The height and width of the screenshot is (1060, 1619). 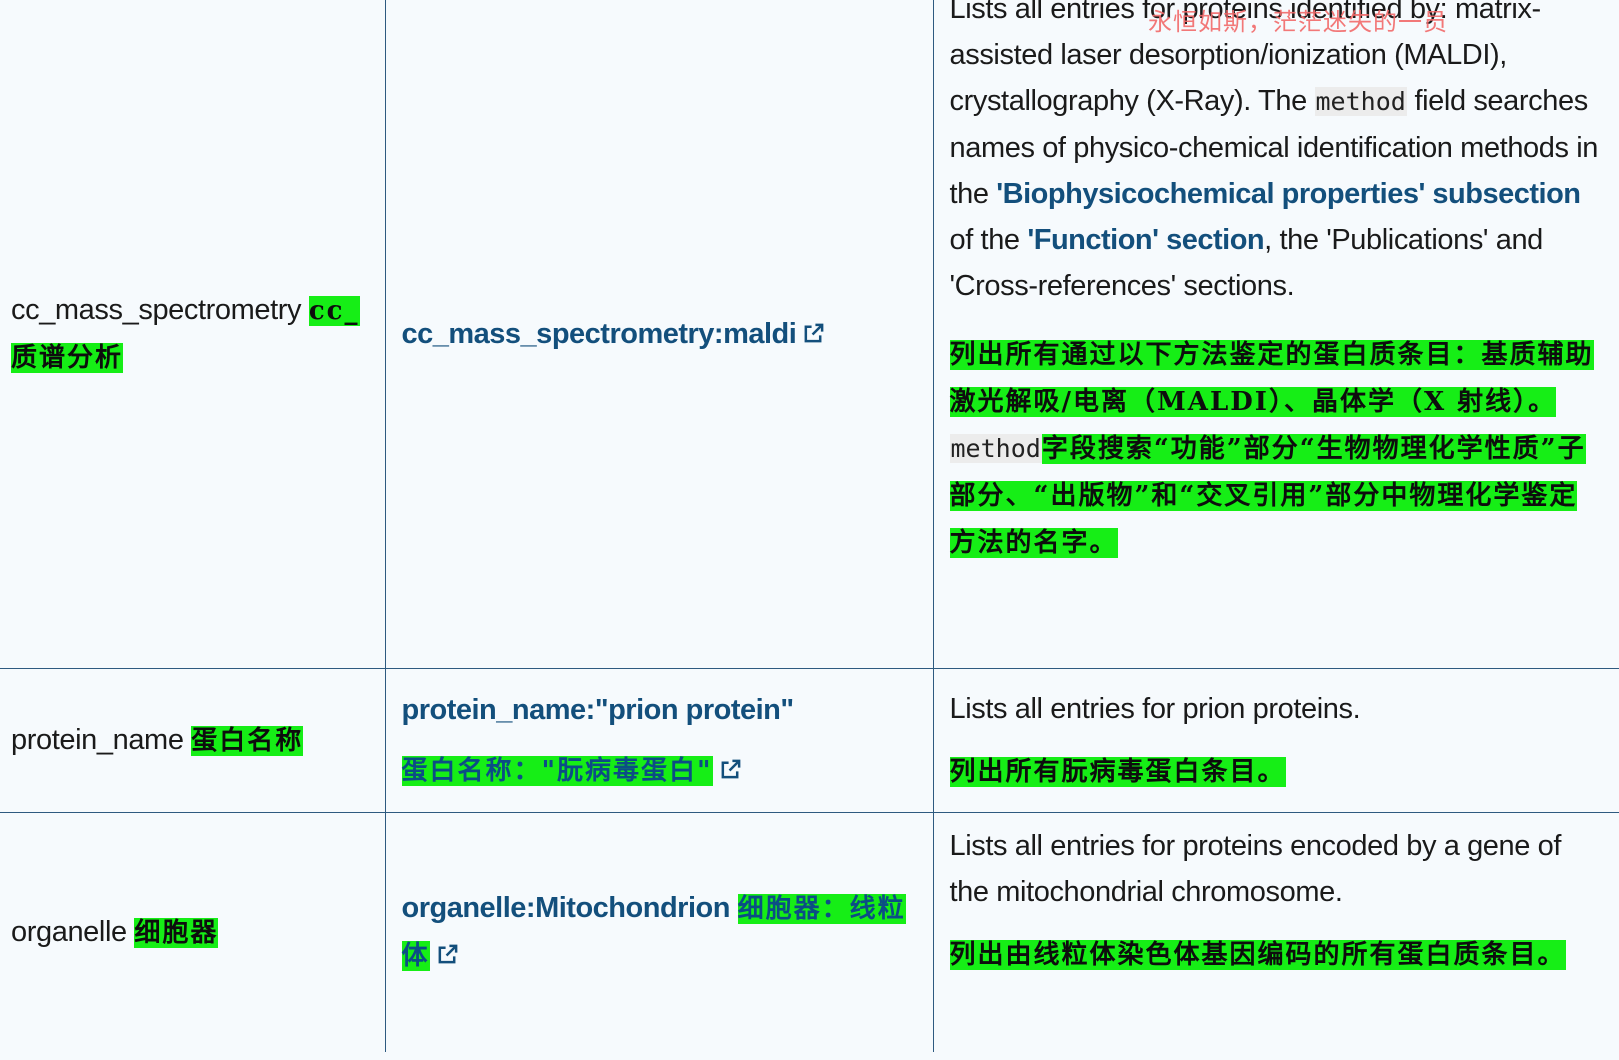 I want to click on method-code-translation: method, so click(x=995, y=448).